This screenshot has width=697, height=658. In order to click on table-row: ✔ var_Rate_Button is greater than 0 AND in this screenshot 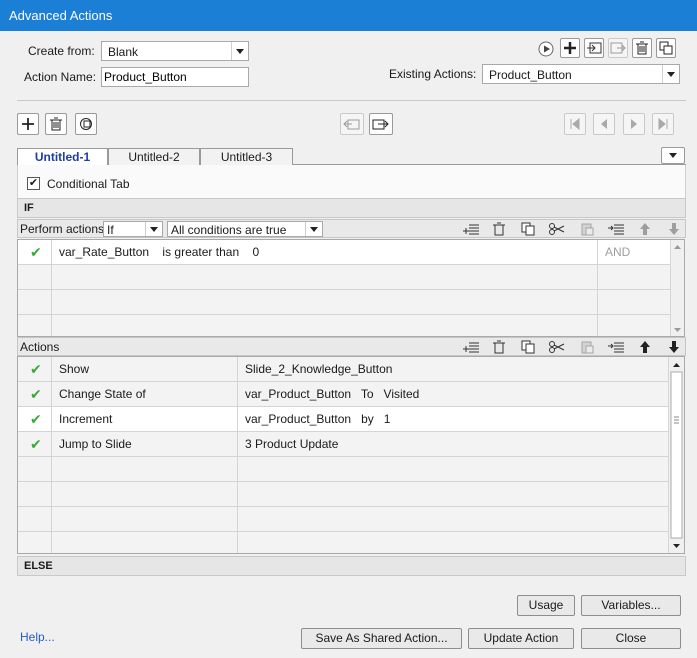, I will do `click(344, 252)`.